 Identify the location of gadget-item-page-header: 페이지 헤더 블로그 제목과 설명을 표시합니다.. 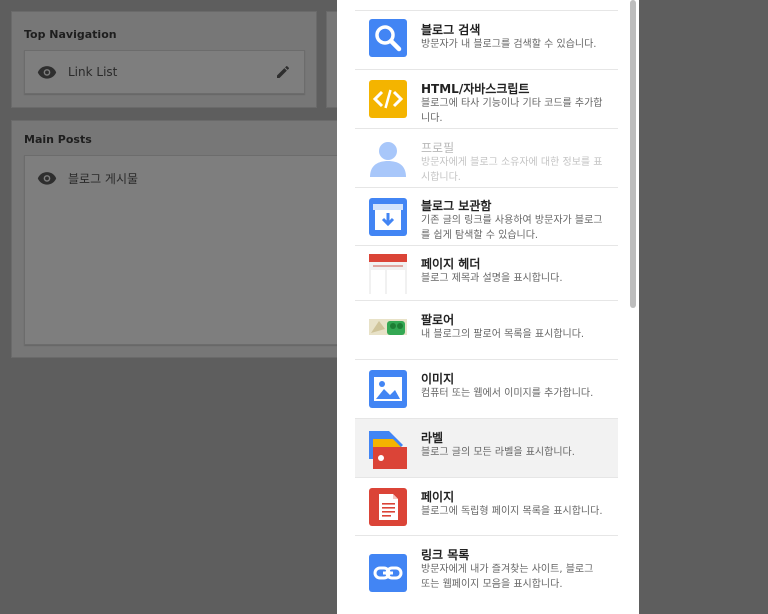
(486, 273).